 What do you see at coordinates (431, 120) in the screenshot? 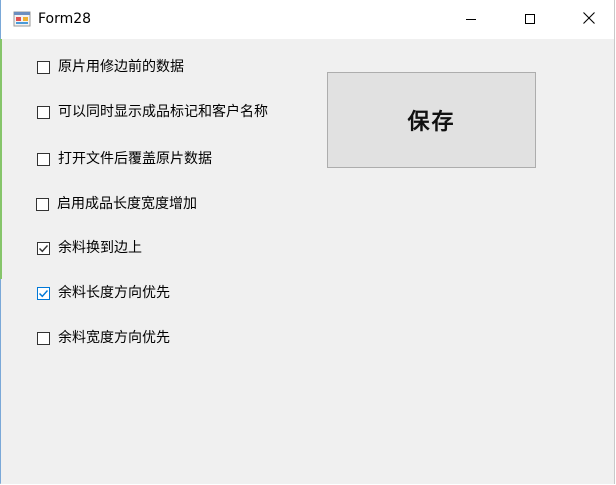
I see `save-button: 保存` at bounding box center [431, 120].